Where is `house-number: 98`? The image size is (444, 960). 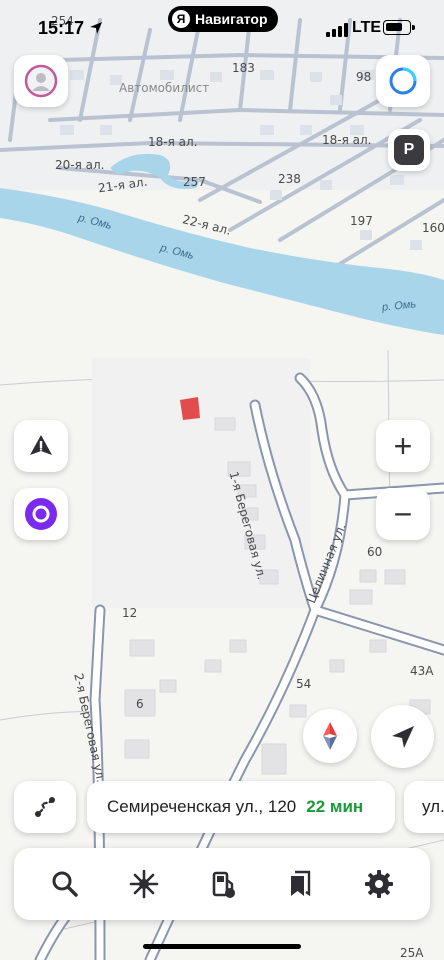 house-number: 98 is located at coordinates (364, 77).